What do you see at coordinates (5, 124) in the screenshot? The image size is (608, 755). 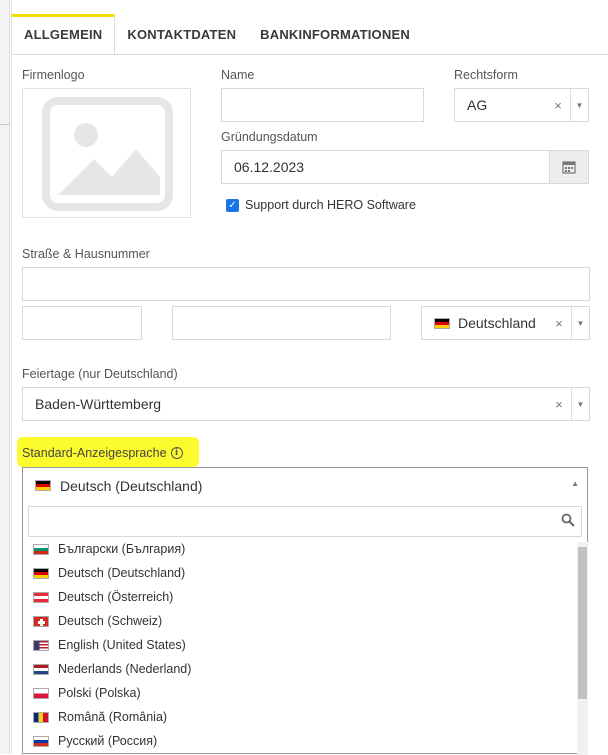 I see `background-divider` at bounding box center [5, 124].